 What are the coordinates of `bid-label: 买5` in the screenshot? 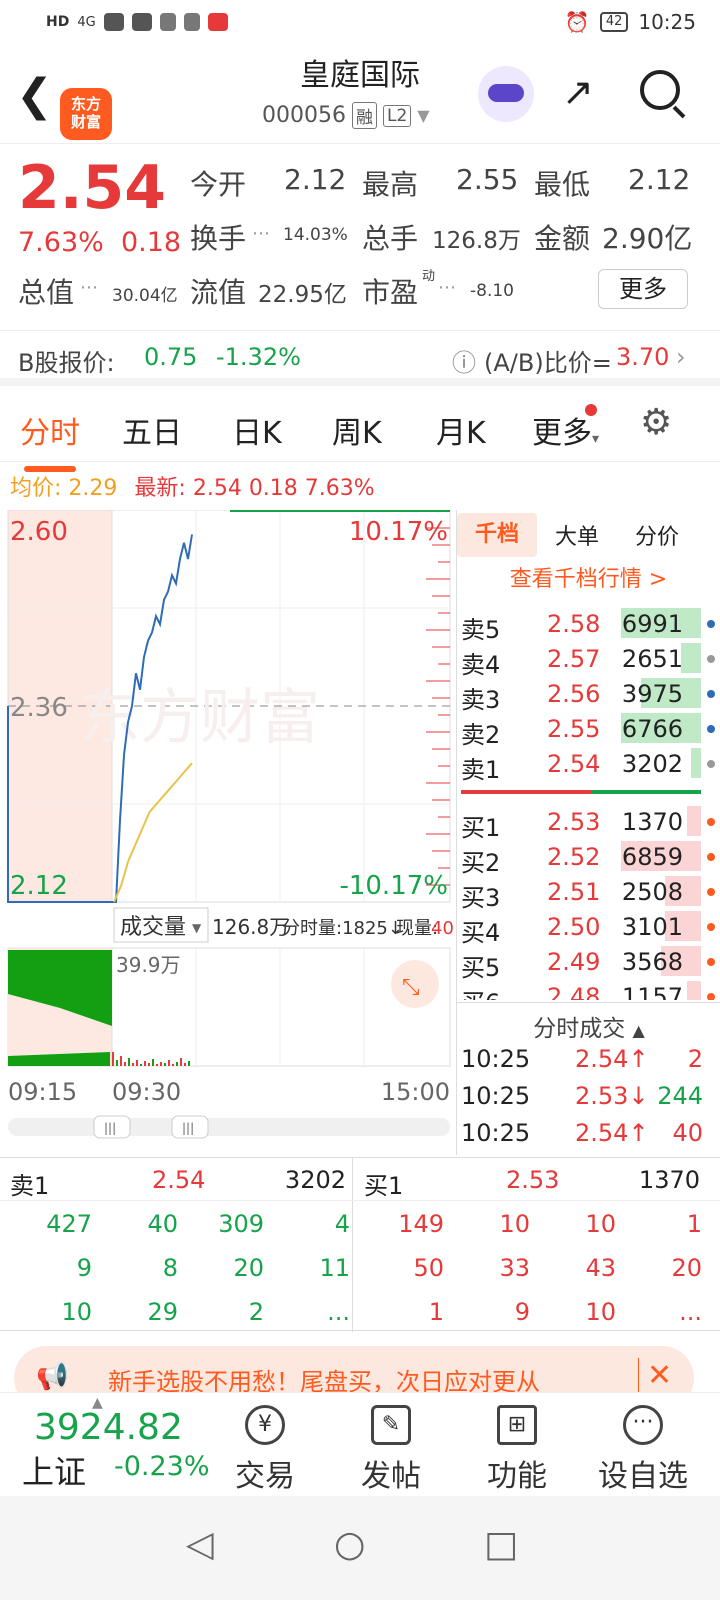 It's located at (481, 968).